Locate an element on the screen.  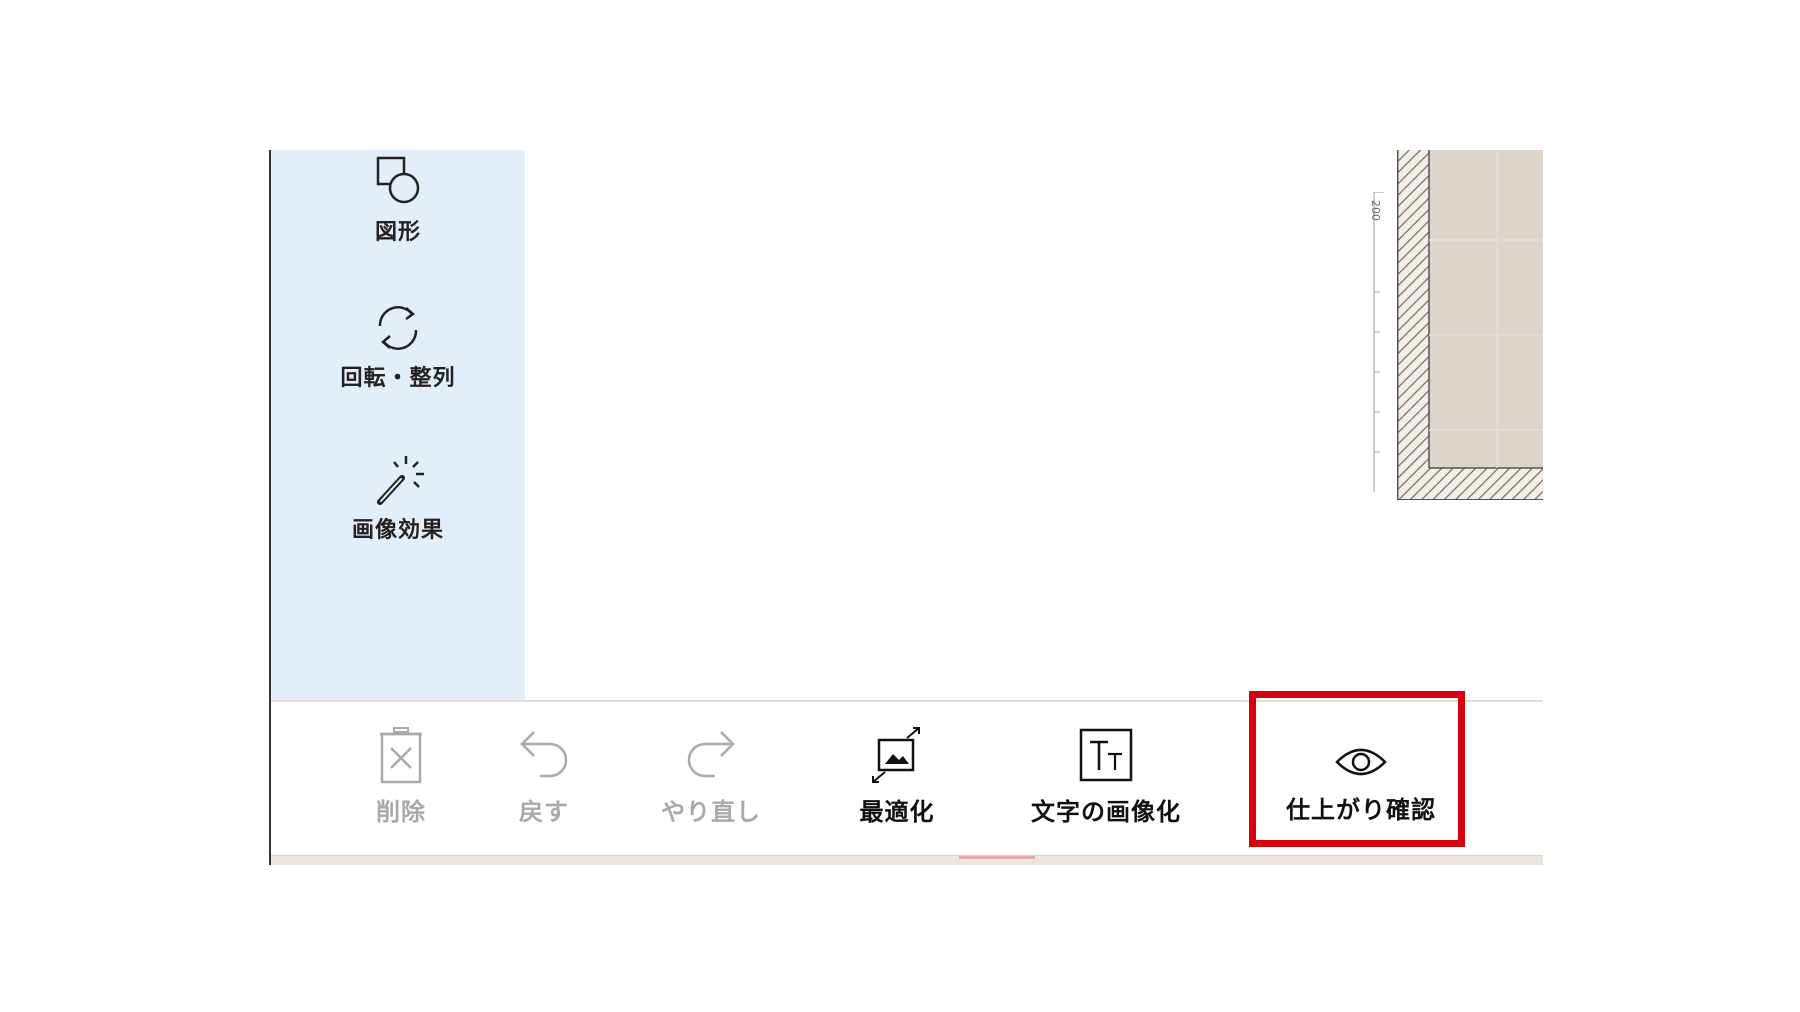
undo-button: 戻す is located at coordinates (544, 776).